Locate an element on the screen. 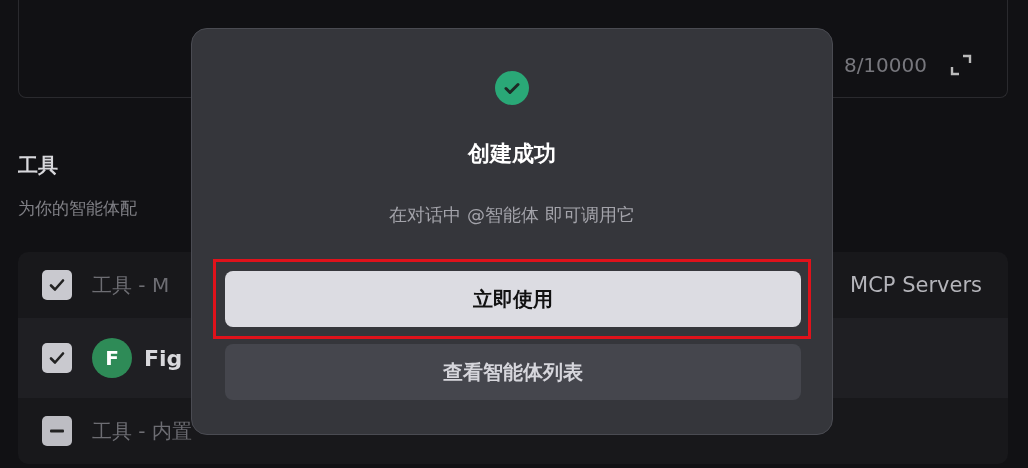 The height and width of the screenshot is (468, 1028). group-label: 工具 - M is located at coordinates (131, 285).